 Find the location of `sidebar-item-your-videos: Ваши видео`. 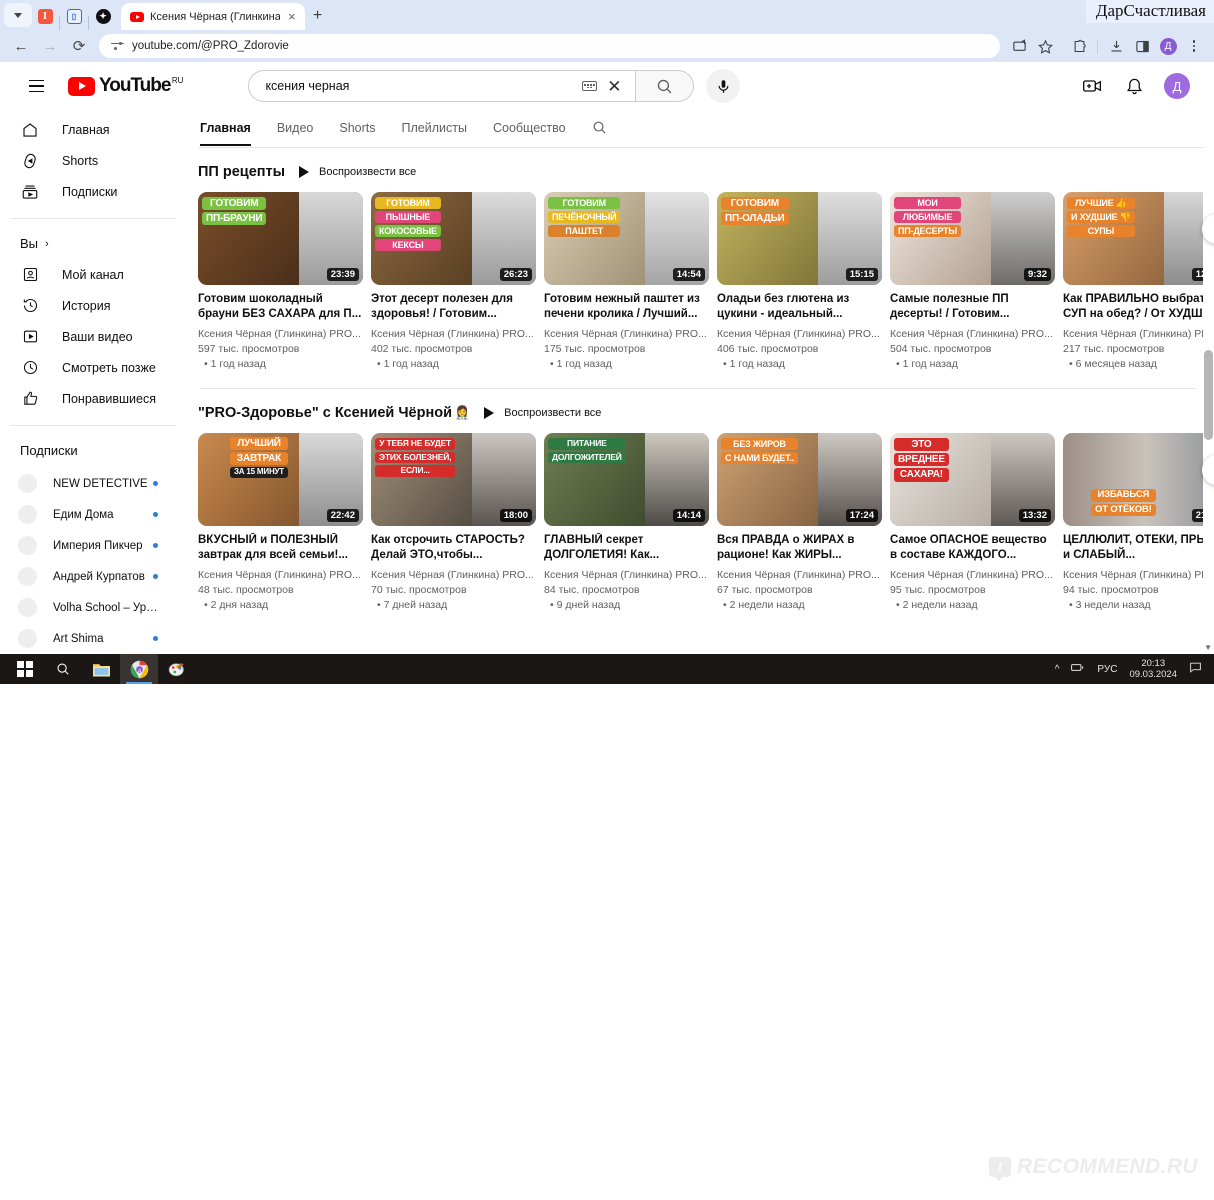

sidebar-item-your-videos: Ваши видео is located at coordinates (95, 336).